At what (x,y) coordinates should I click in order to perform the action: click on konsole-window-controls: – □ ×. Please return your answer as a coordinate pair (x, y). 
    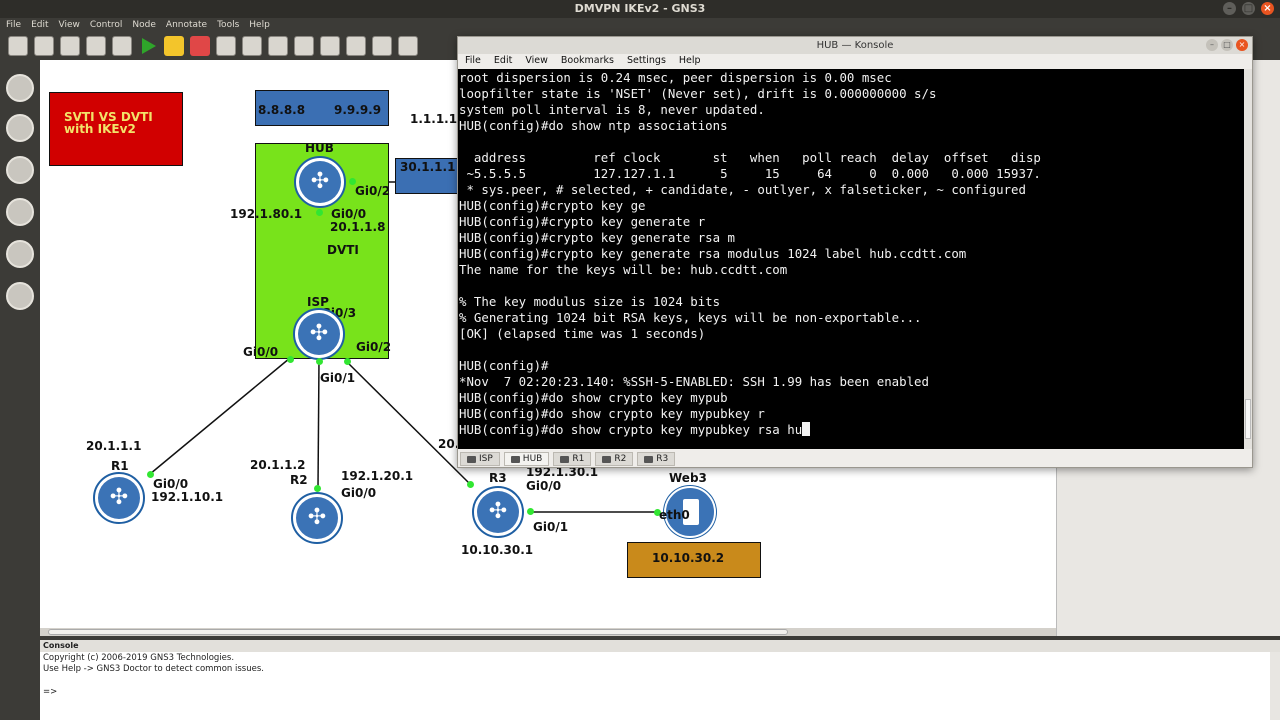
    Looking at the image, I should click on (1227, 45).